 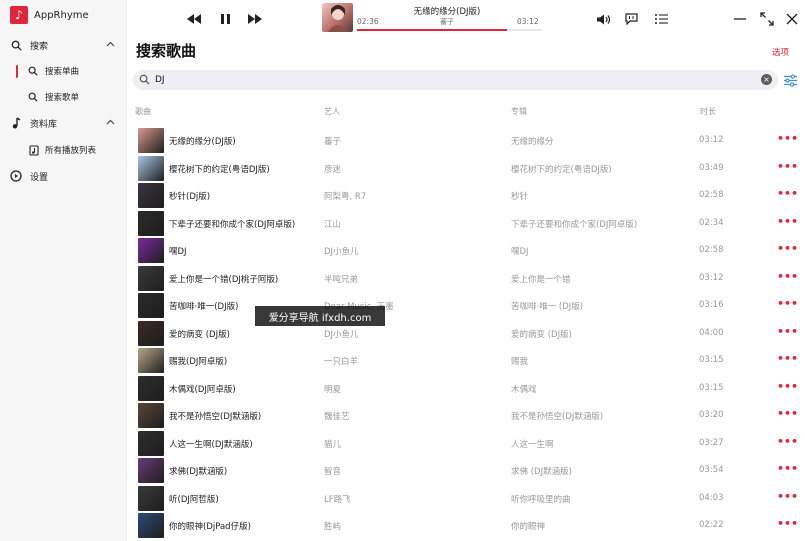 What do you see at coordinates (604, 19) in the screenshot?
I see `volume-icon` at bounding box center [604, 19].